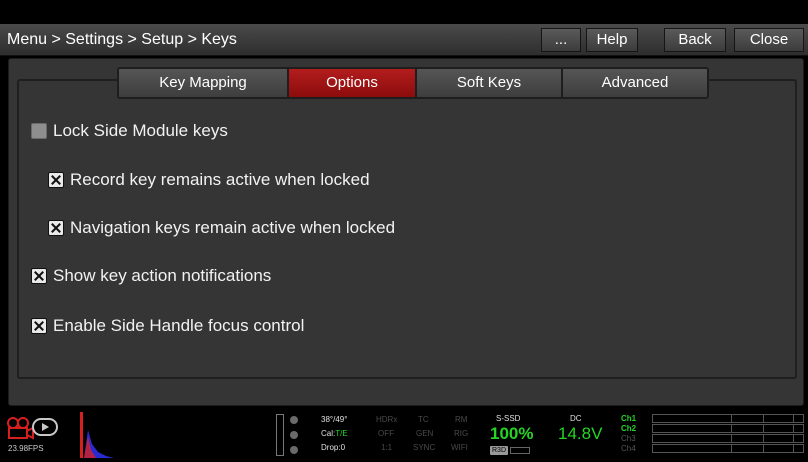  I want to click on checkbox-show-key-action-notifications, so click(39, 276).